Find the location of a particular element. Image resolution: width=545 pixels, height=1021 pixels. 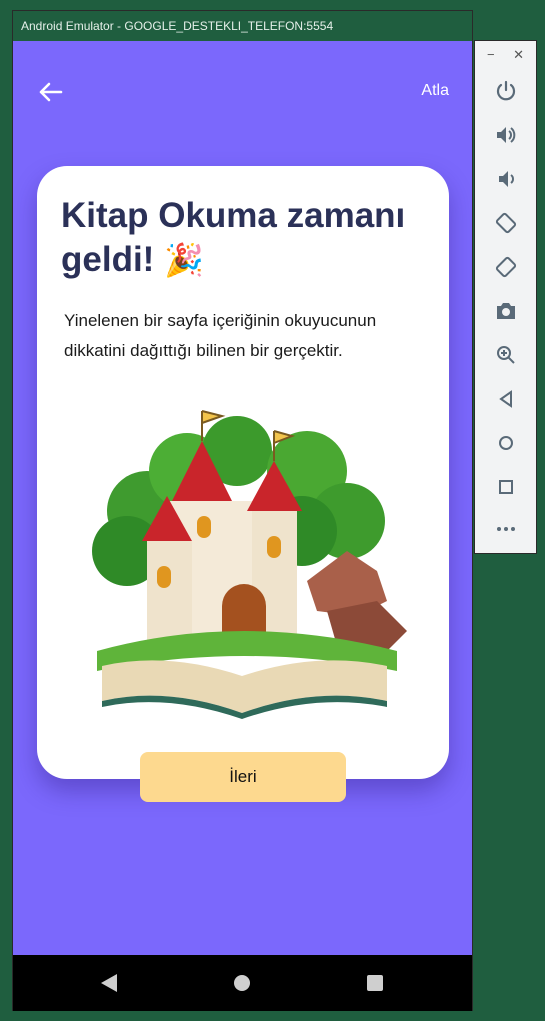

nav-back-icon is located at coordinates (109, 983).